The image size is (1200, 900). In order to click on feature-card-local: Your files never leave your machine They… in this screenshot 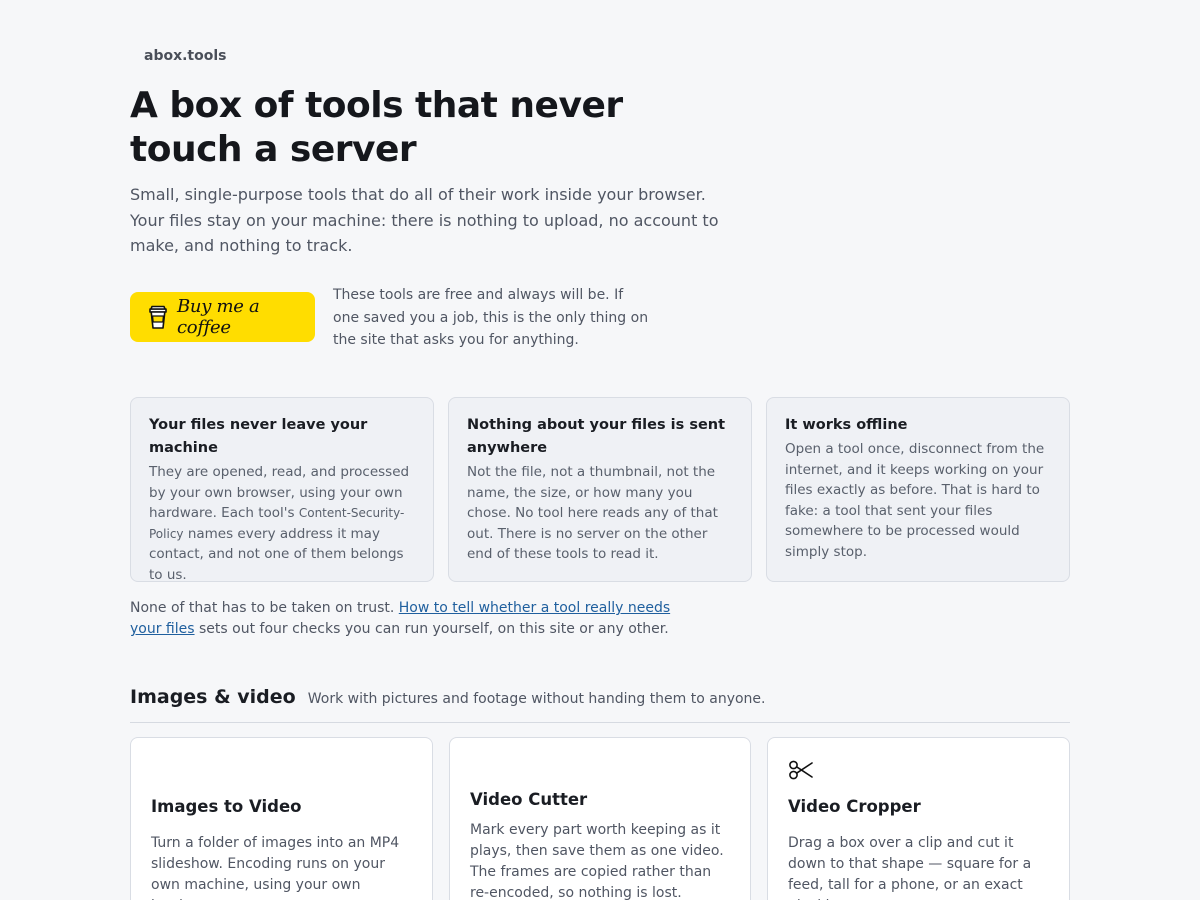, I will do `click(282, 491)`.